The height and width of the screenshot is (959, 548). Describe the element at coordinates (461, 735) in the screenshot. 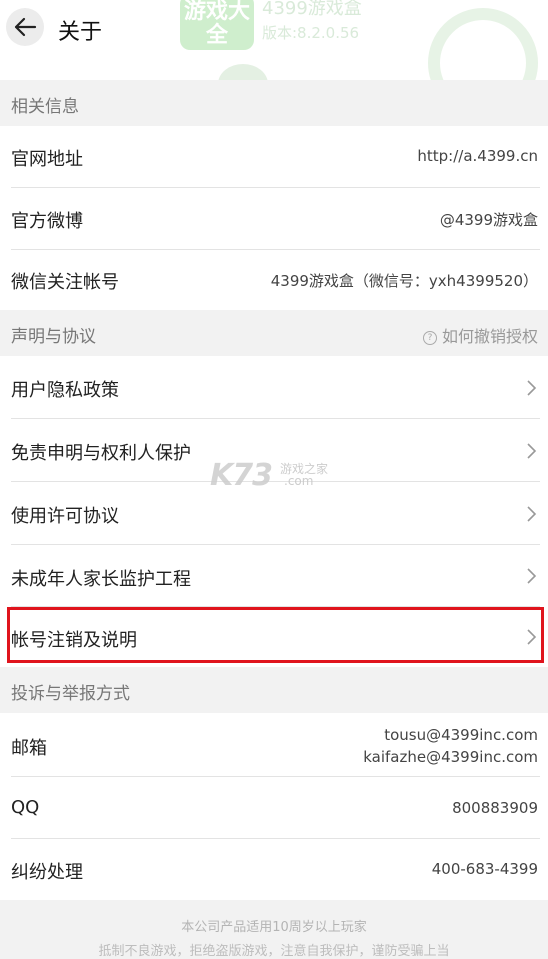

I see `email-address-1: tousu@4399inc.com` at that location.